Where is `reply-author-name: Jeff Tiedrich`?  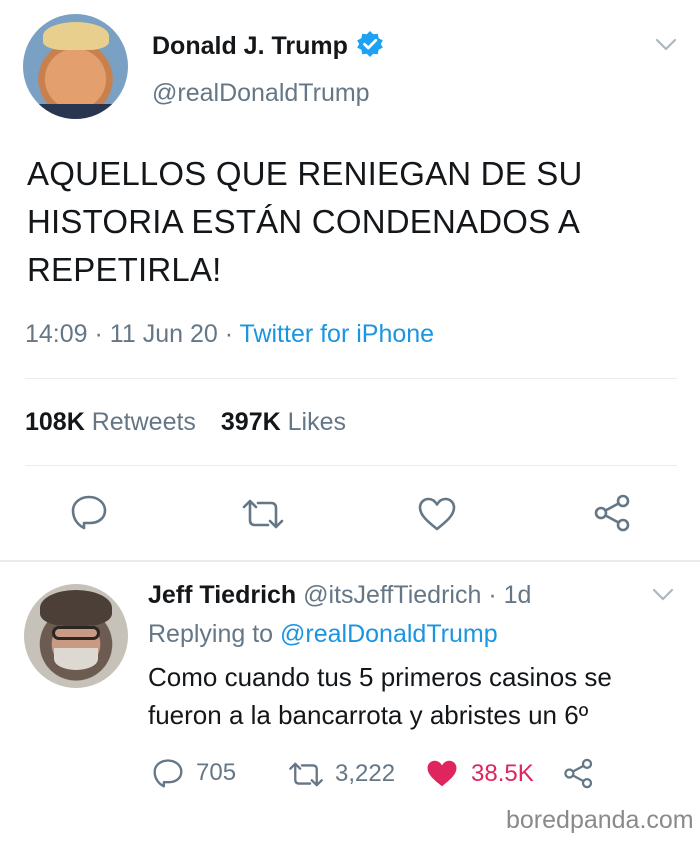
reply-author-name: Jeff Tiedrich is located at coordinates (222, 595).